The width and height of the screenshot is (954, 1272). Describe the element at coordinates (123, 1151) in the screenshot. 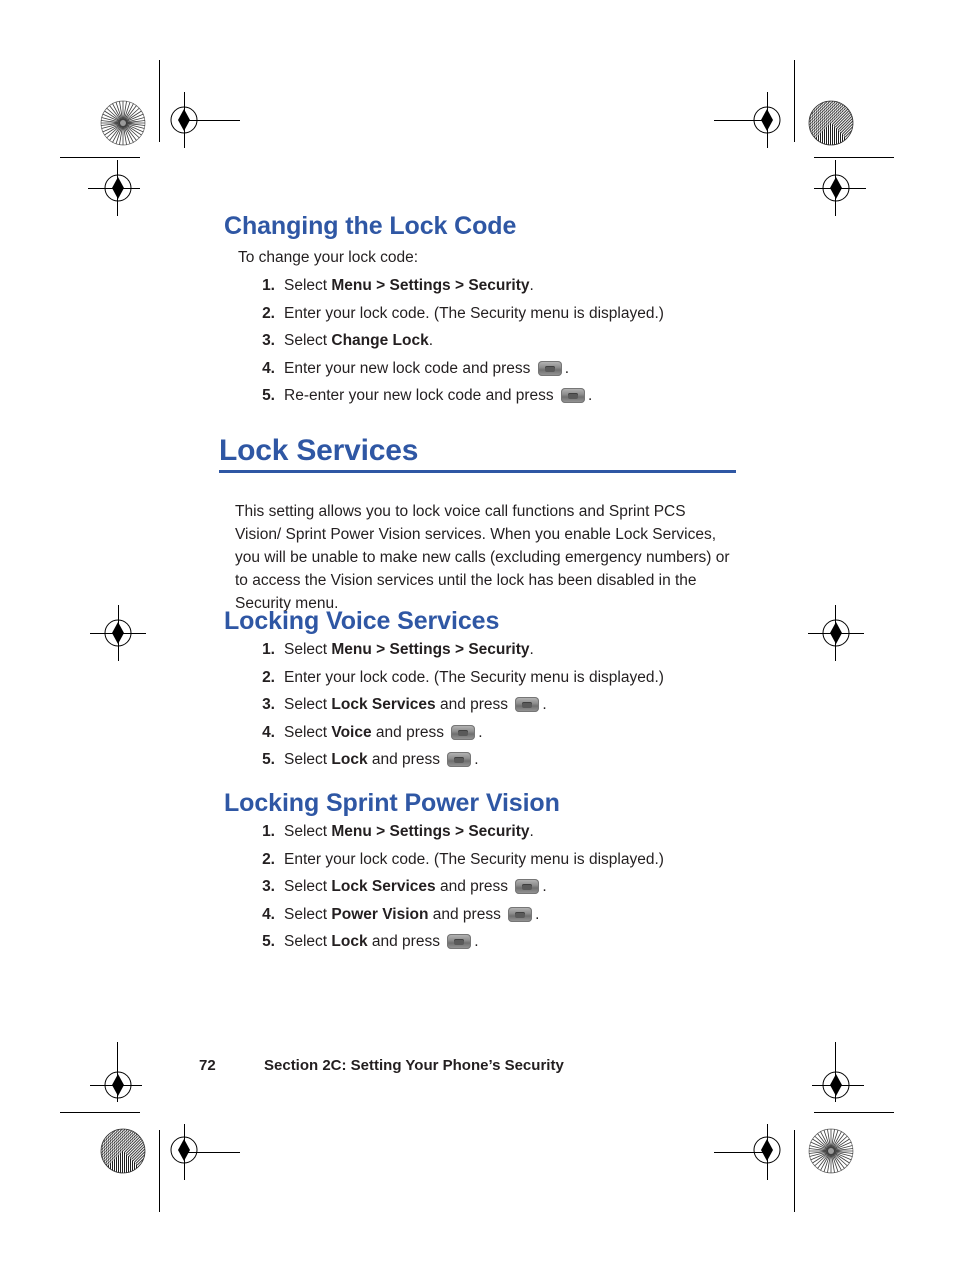

I see `moire-target-bottom-left` at that location.